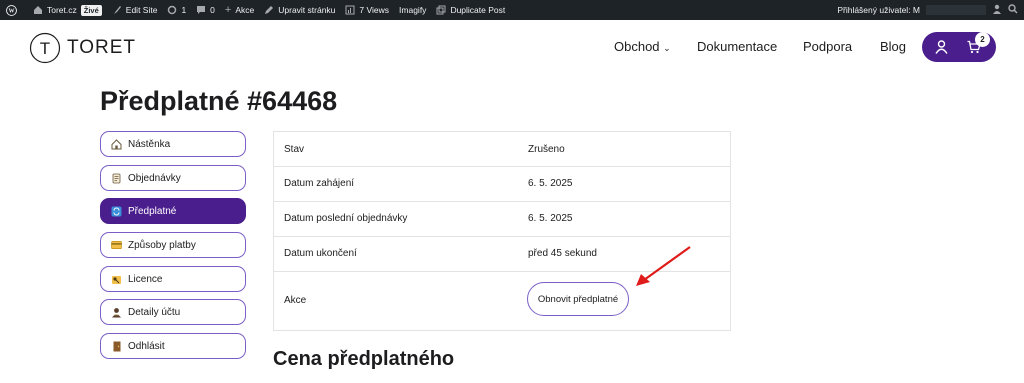 This screenshot has height=383, width=1024. What do you see at coordinates (269, 10) in the screenshot?
I see `pencil-icon` at bounding box center [269, 10].